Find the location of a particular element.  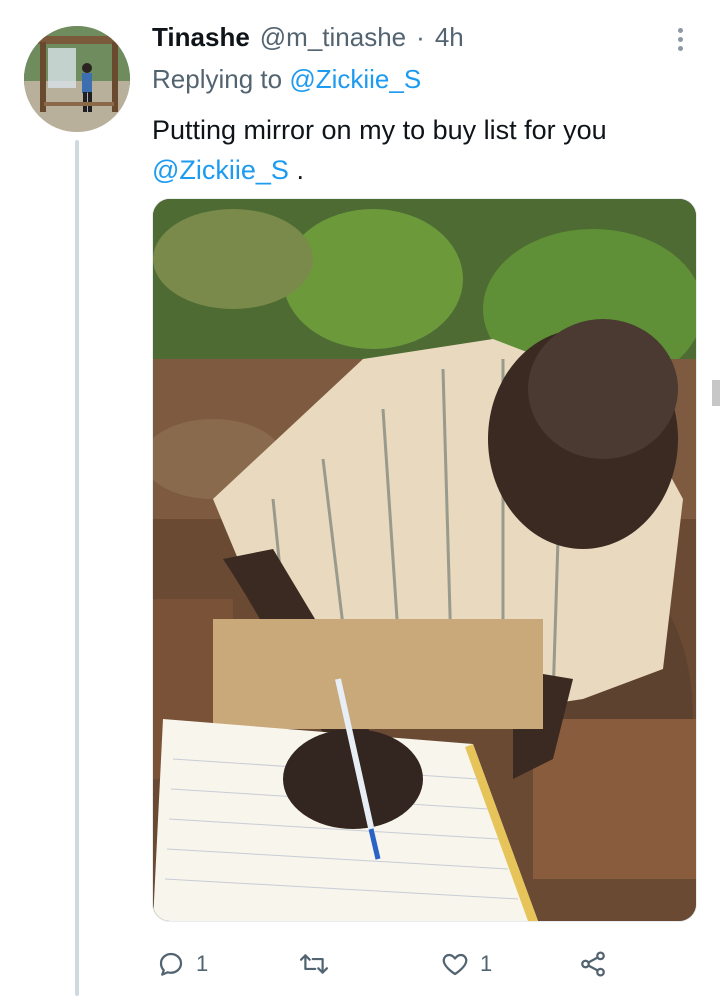

reply-button: 1 is located at coordinates (182, 964).